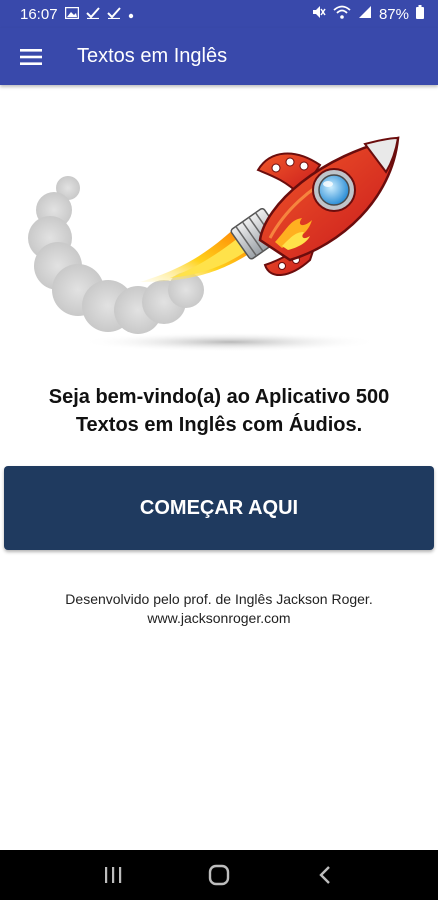 Image resolution: width=438 pixels, height=900 pixels. Describe the element at coordinates (393, 14) in the screenshot. I see `battery-percent: 87%` at that location.